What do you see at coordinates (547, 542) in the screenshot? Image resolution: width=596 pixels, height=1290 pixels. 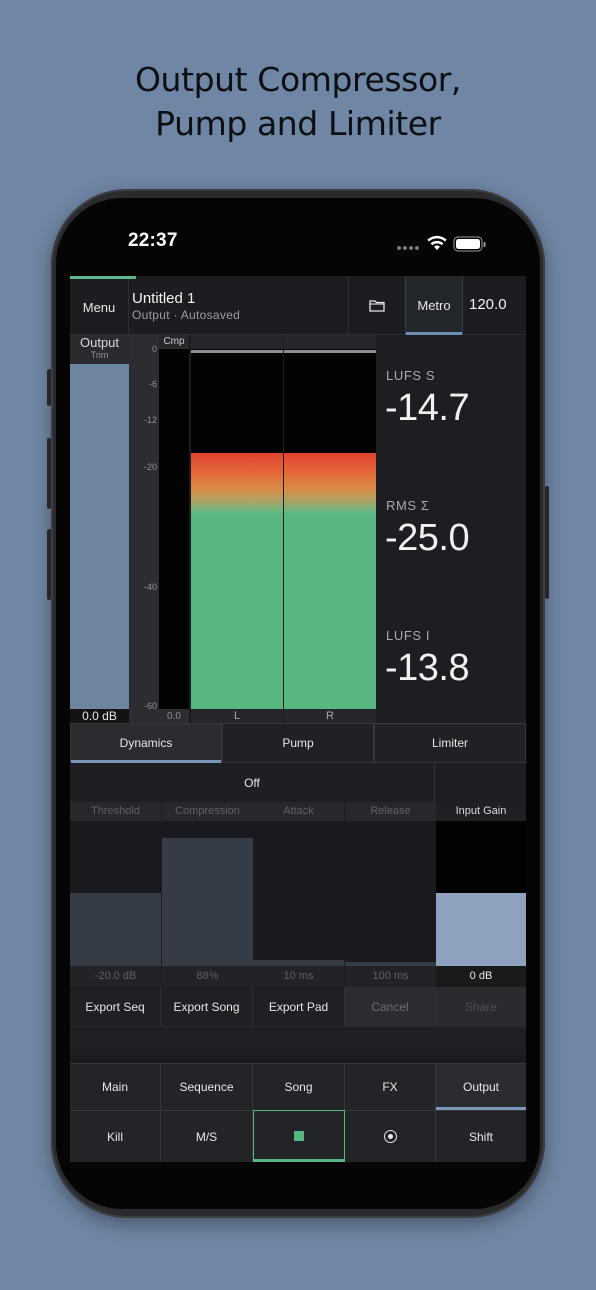 I see `phone-power-button` at bounding box center [547, 542].